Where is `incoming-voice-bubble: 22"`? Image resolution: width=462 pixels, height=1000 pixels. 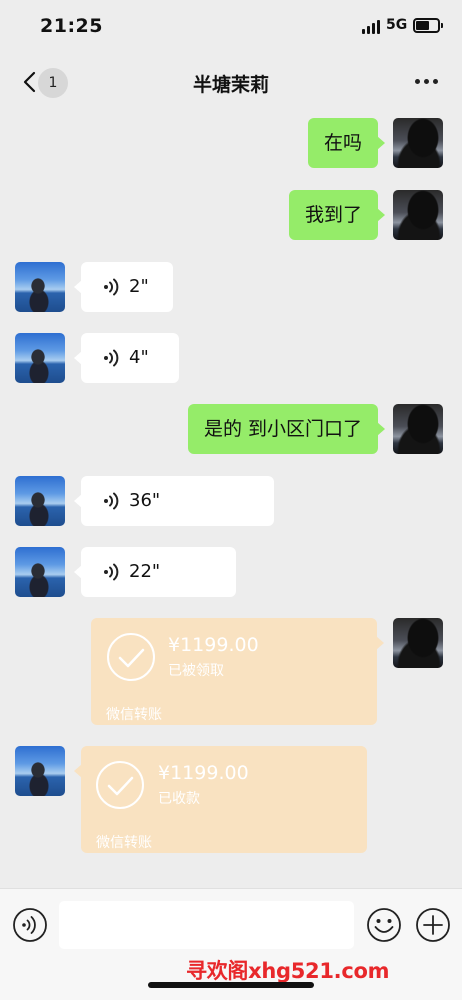
incoming-voice-bubble: 22" is located at coordinates (155, 572).